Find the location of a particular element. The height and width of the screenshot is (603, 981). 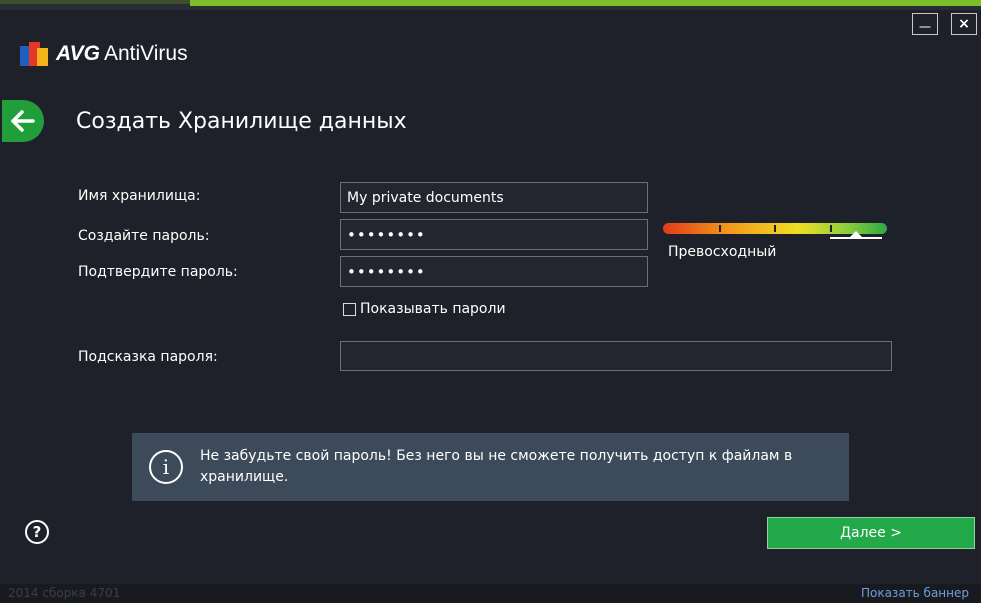

password-strength-meter is located at coordinates (775, 230).